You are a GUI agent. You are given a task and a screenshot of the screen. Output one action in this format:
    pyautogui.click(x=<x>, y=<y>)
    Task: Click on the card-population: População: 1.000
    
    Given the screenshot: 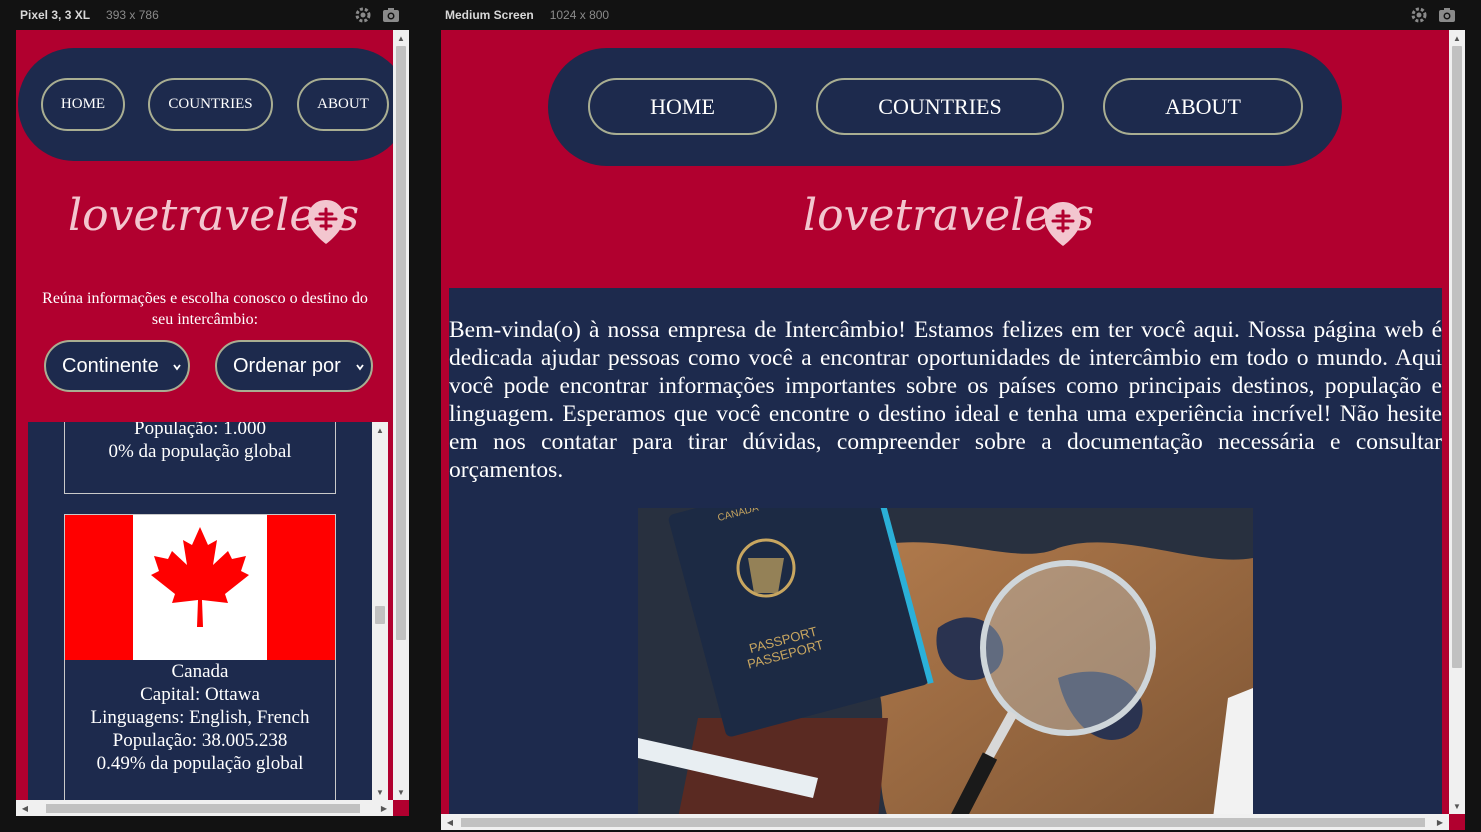 What is the action you would take?
    pyautogui.click(x=200, y=430)
    